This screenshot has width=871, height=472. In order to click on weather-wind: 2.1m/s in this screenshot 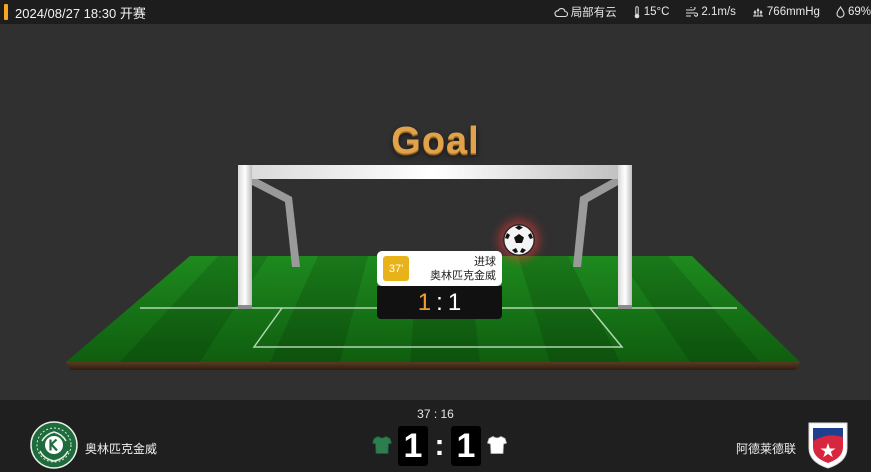, I will do `click(710, 12)`.